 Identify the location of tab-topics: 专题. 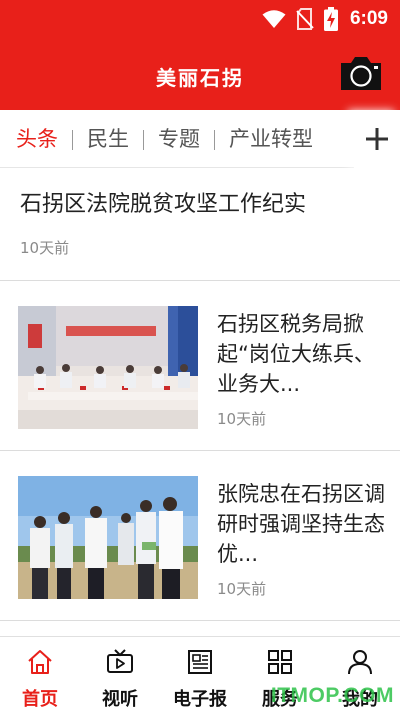
(179, 139).